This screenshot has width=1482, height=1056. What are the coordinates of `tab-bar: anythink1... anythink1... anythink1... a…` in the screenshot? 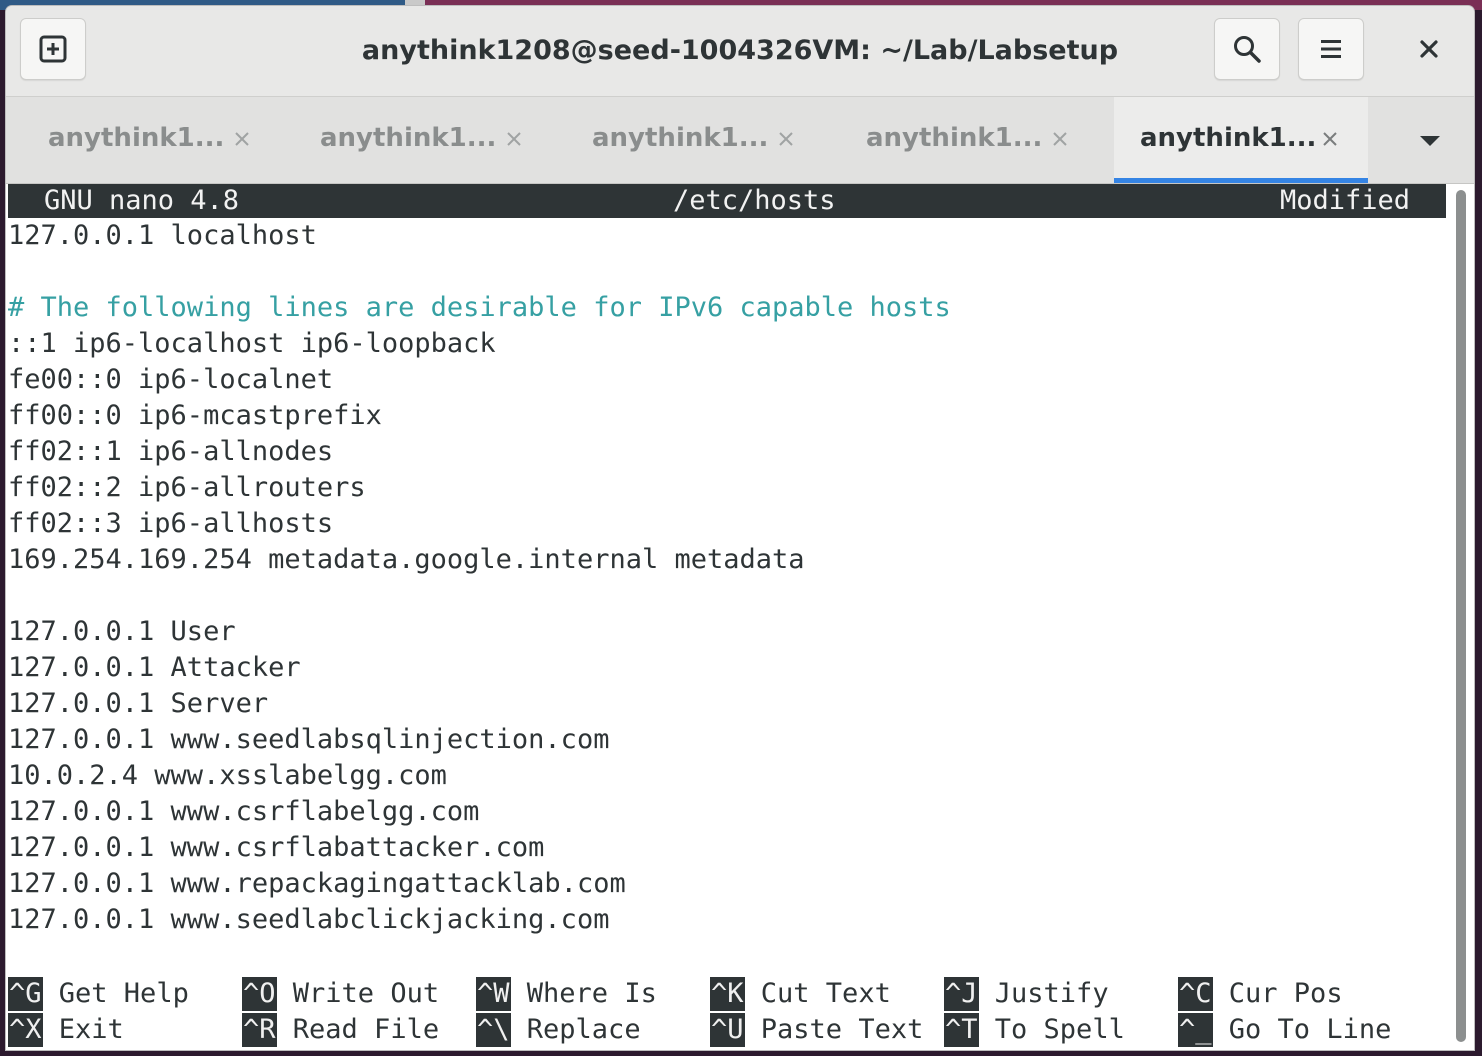 It's located at (740, 140).